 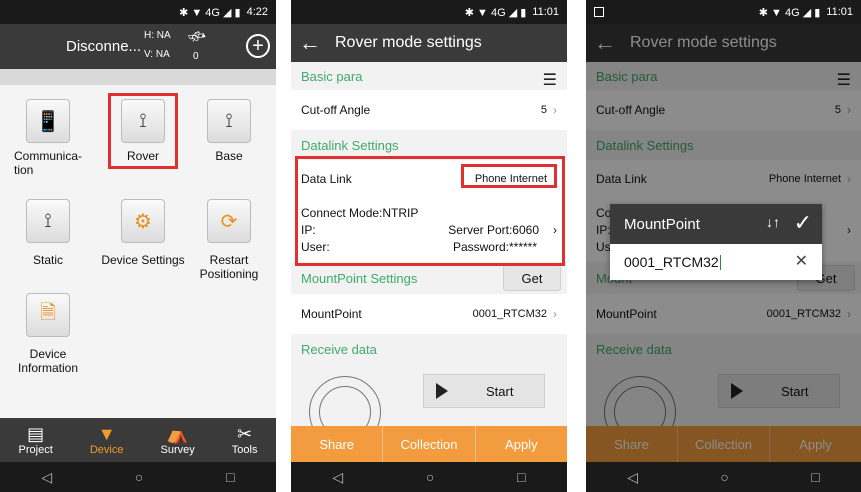 I want to click on tile-device-information: 🗎 Device Information, so click(x=48, y=334).